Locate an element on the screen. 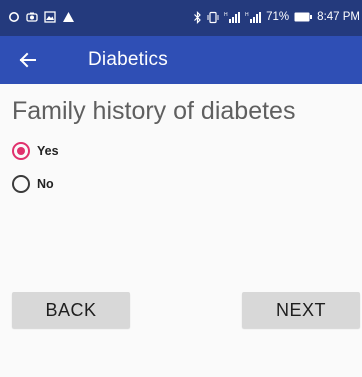 The height and width of the screenshot is (377, 362). vibrate-icon is located at coordinates (213, 17).